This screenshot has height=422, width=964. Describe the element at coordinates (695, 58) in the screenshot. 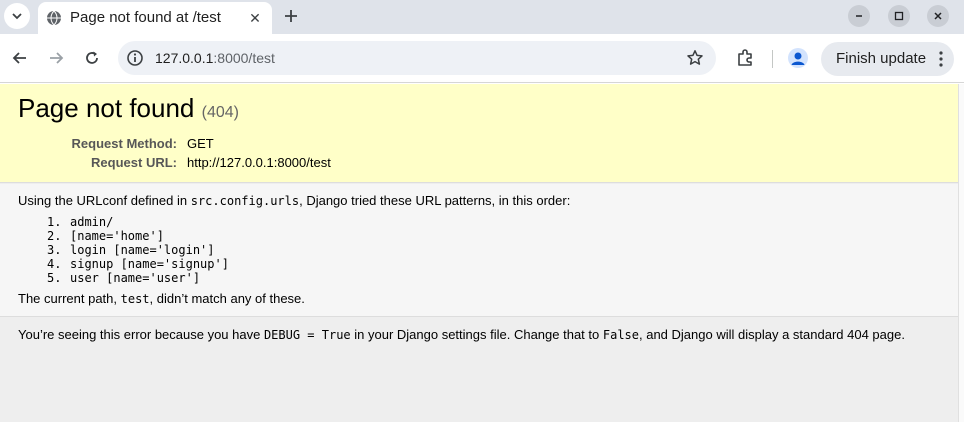

I see `star-icon` at that location.